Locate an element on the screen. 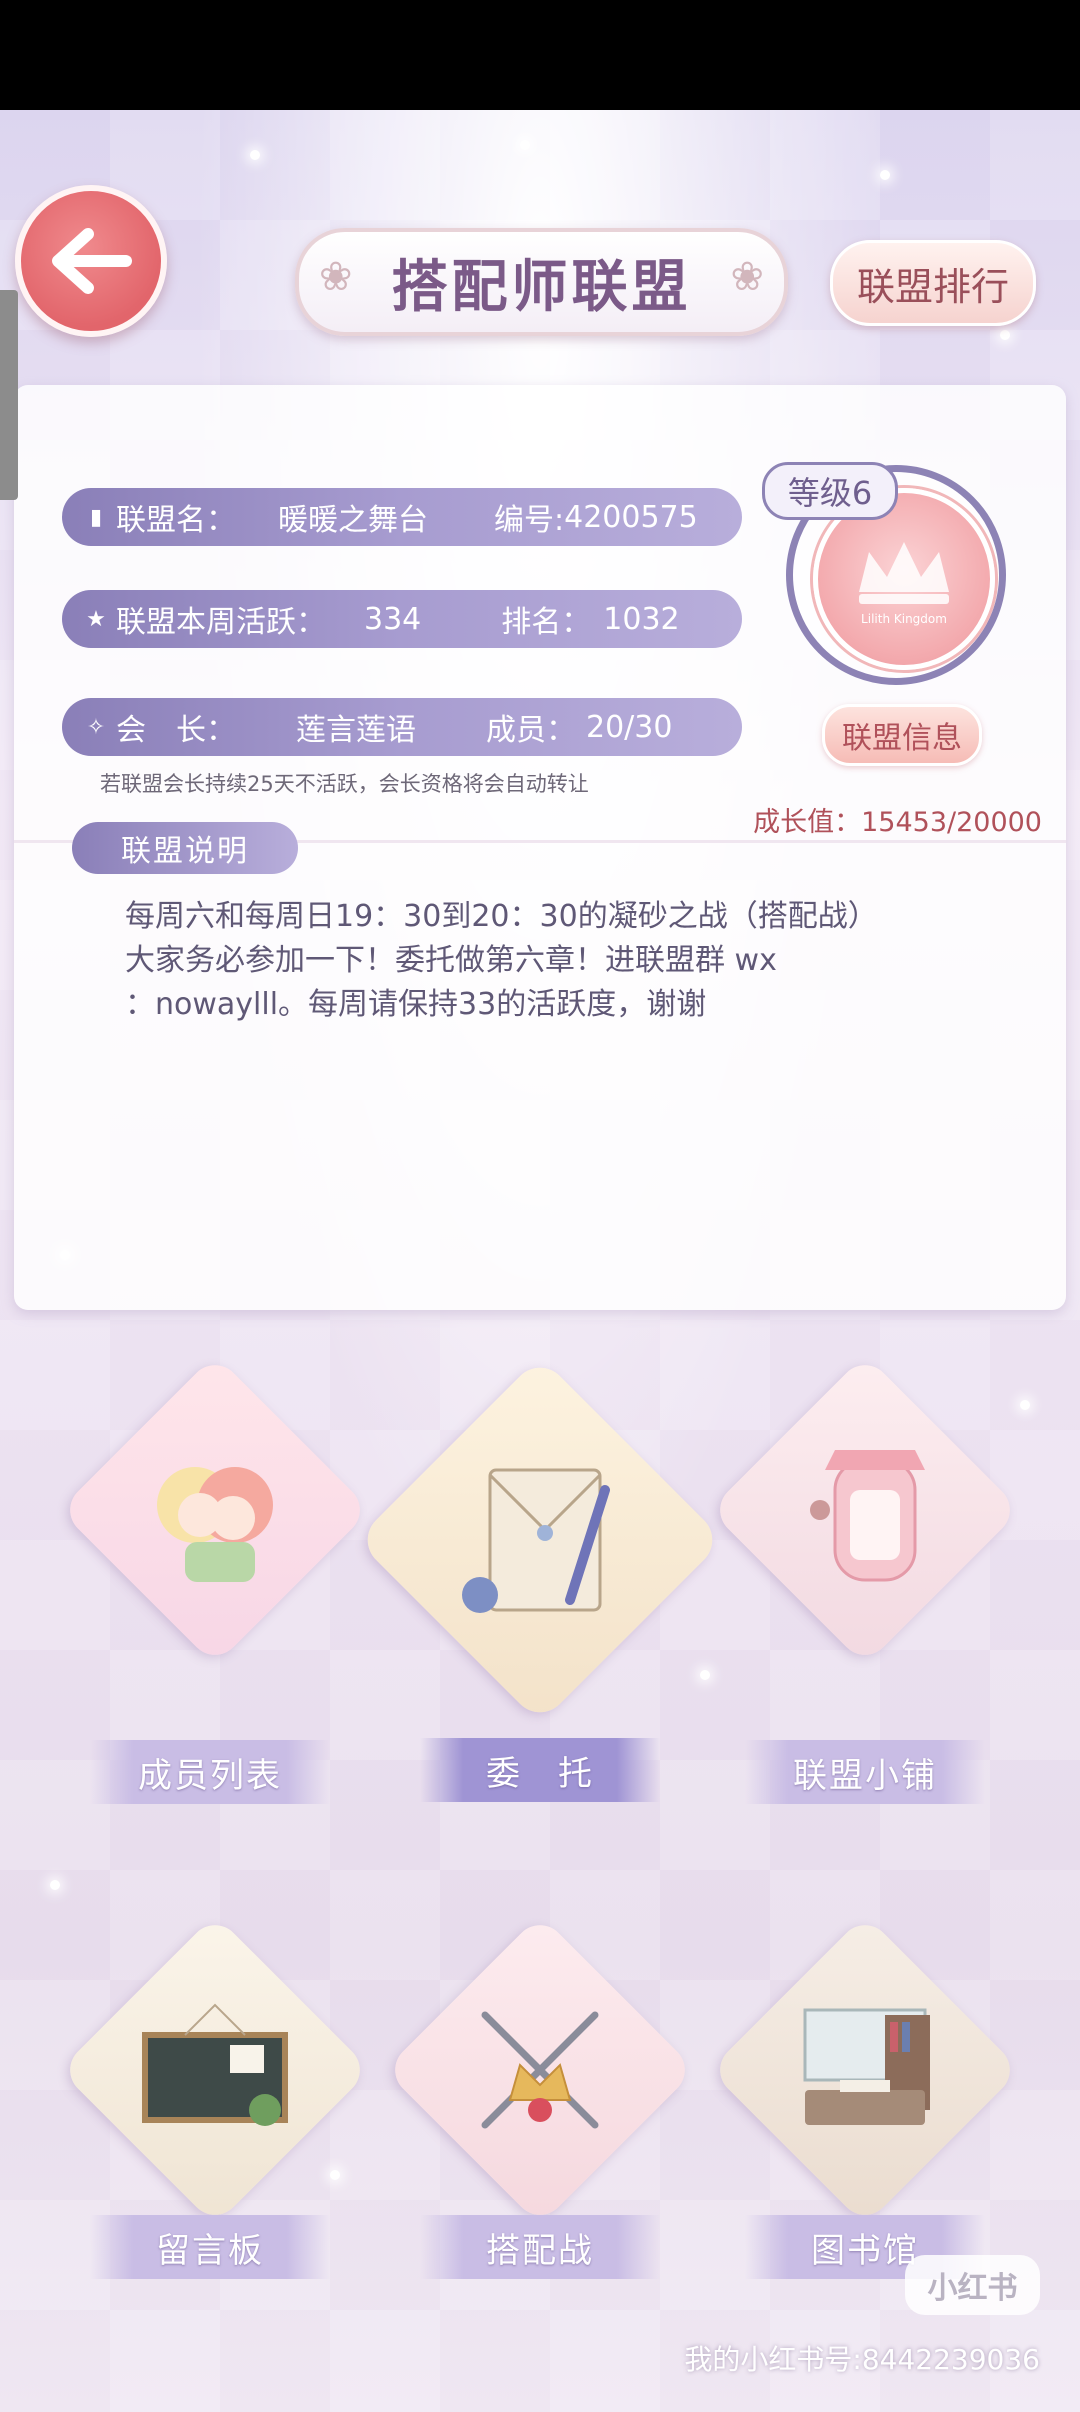 Image resolution: width=1080 pixels, height=2412 pixels. weekly-activity-row: ★ 联盟本周活跃： 334 排名： 1032 is located at coordinates (402, 619).